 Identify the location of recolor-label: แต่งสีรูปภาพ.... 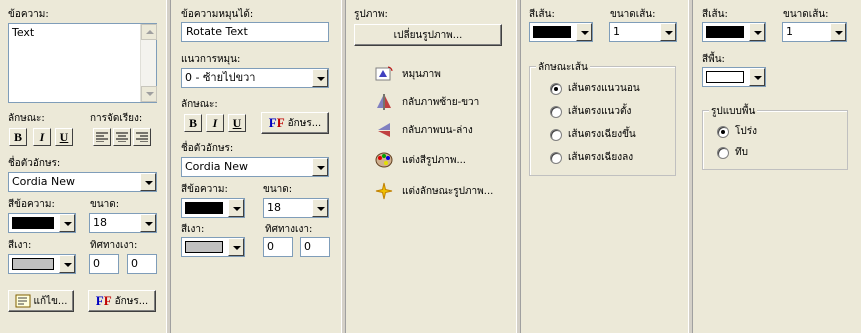
(434, 160).